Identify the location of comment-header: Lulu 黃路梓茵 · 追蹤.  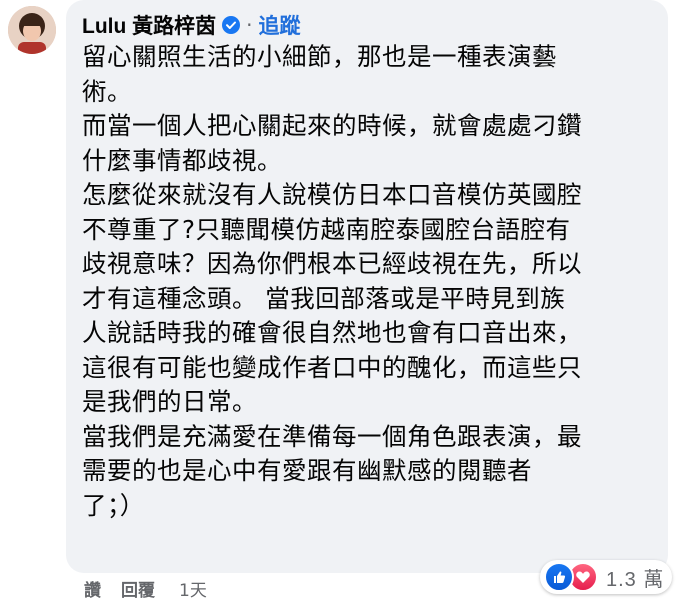
(191, 25).